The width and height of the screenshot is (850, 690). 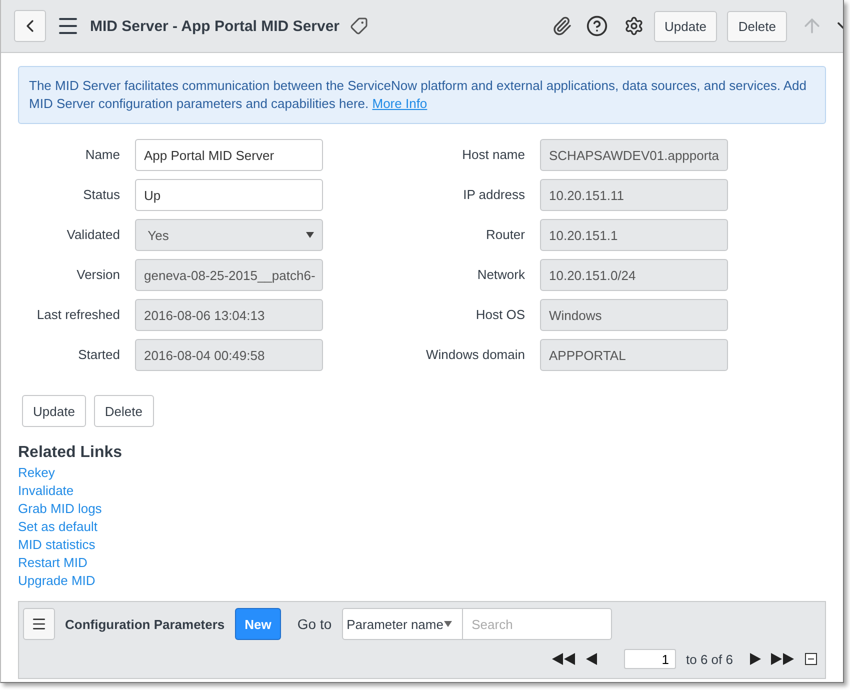 What do you see at coordinates (709, 659) in the screenshot?
I see `page-range: to 6 of 6` at bounding box center [709, 659].